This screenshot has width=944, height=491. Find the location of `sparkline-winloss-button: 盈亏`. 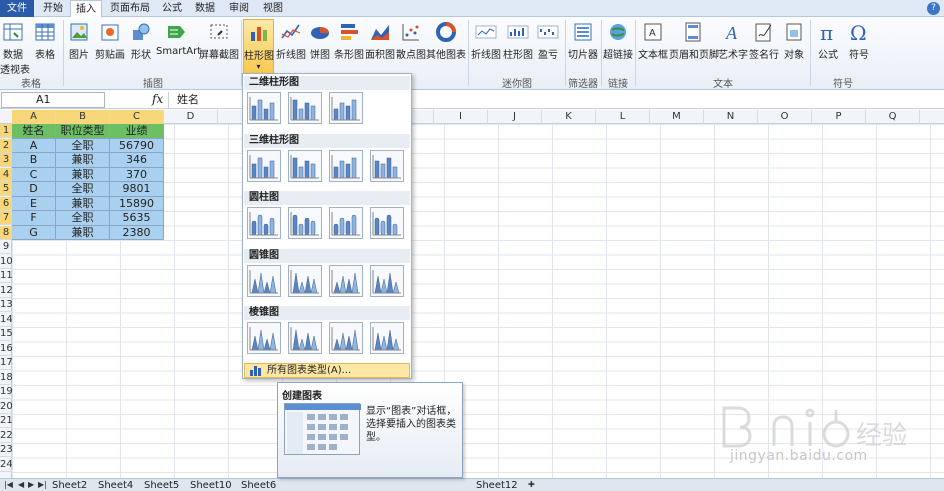

sparkline-winloss-button: 盈亏 is located at coordinates (548, 46).